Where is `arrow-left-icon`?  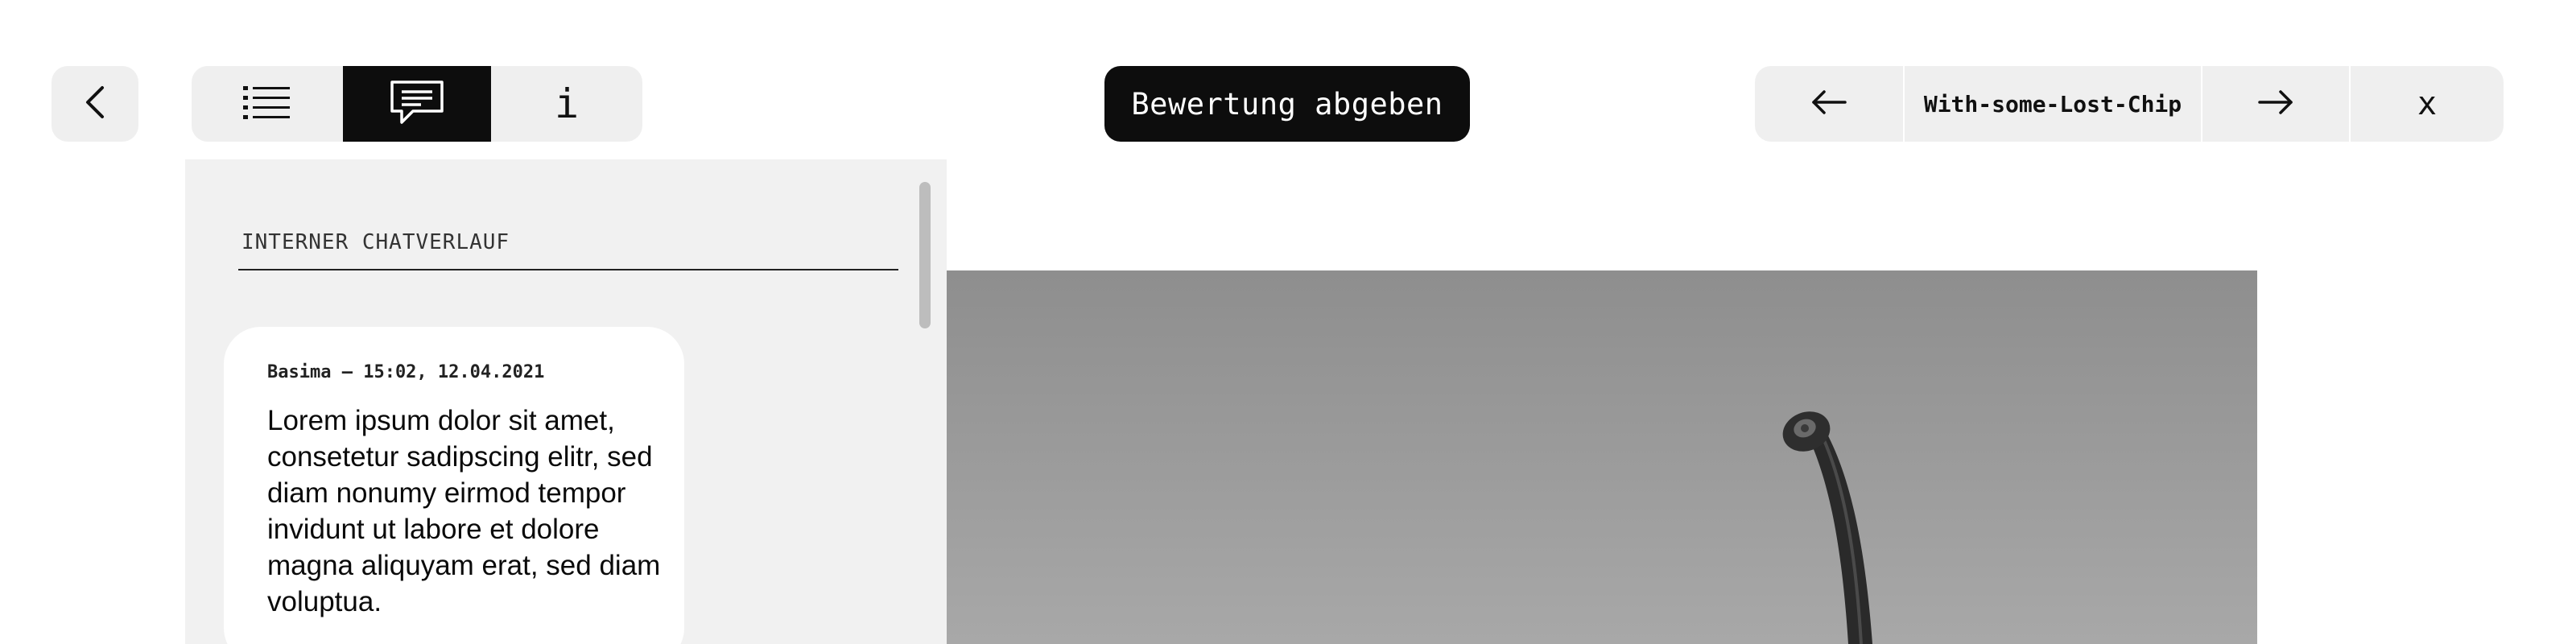 arrow-left-icon is located at coordinates (1829, 103).